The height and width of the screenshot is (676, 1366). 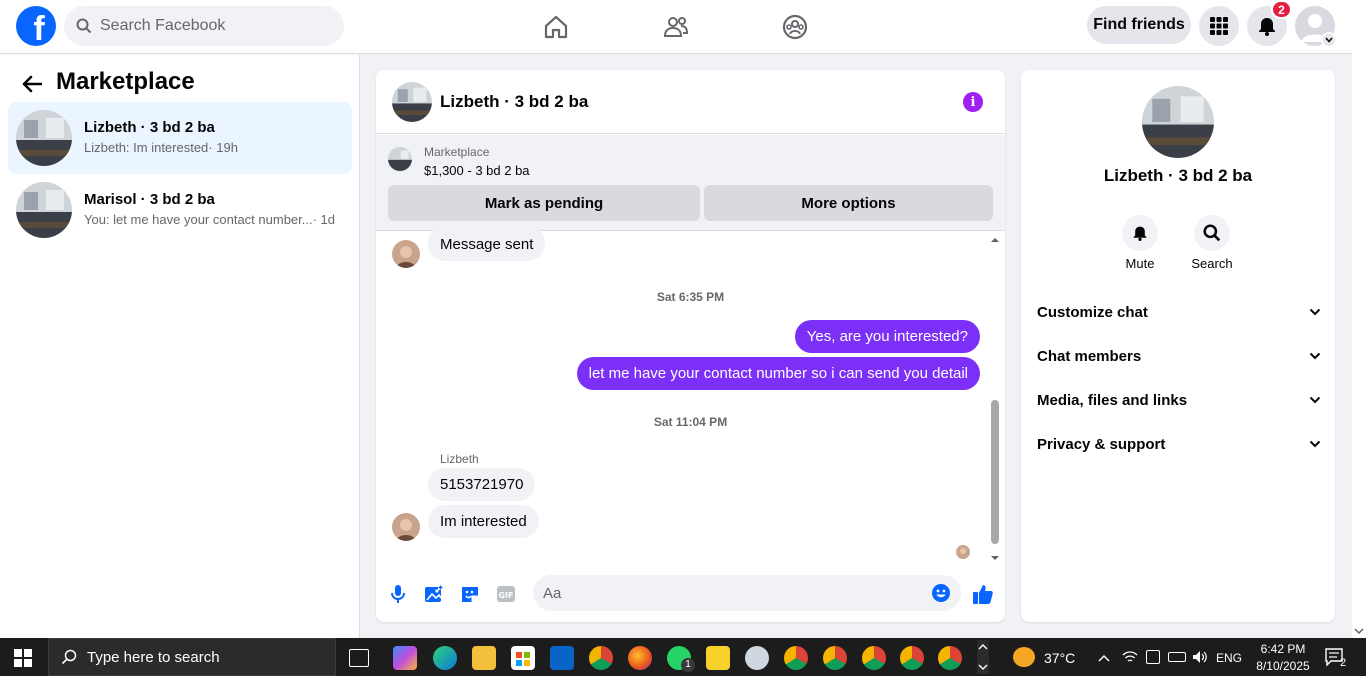 What do you see at coordinates (434, 594) in the screenshot?
I see `photo-icon` at bounding box center [434, 594].